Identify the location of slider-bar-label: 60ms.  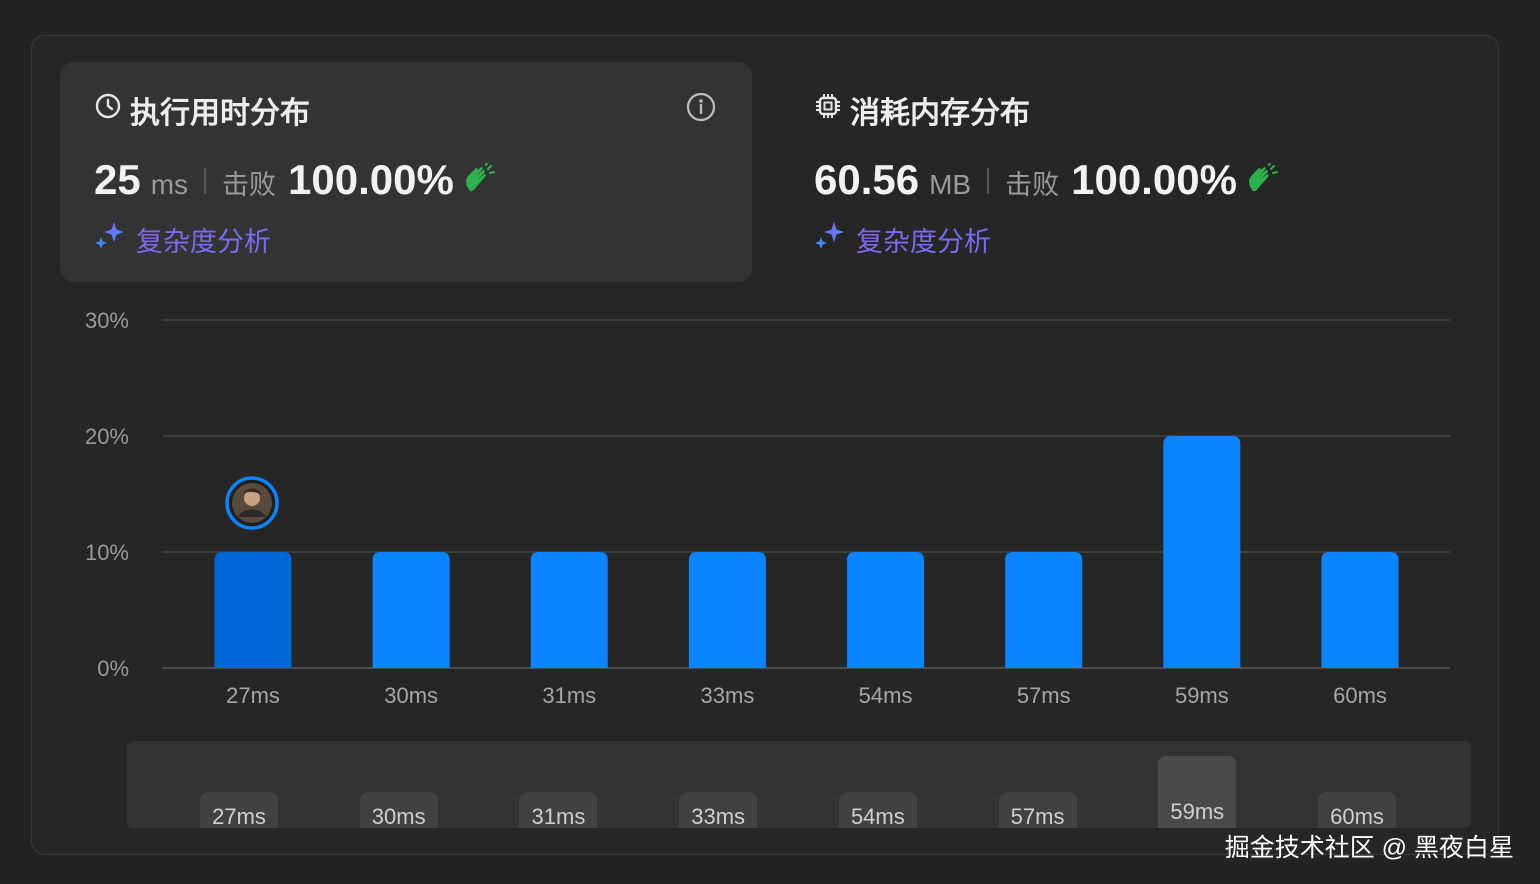
(1357, 810).